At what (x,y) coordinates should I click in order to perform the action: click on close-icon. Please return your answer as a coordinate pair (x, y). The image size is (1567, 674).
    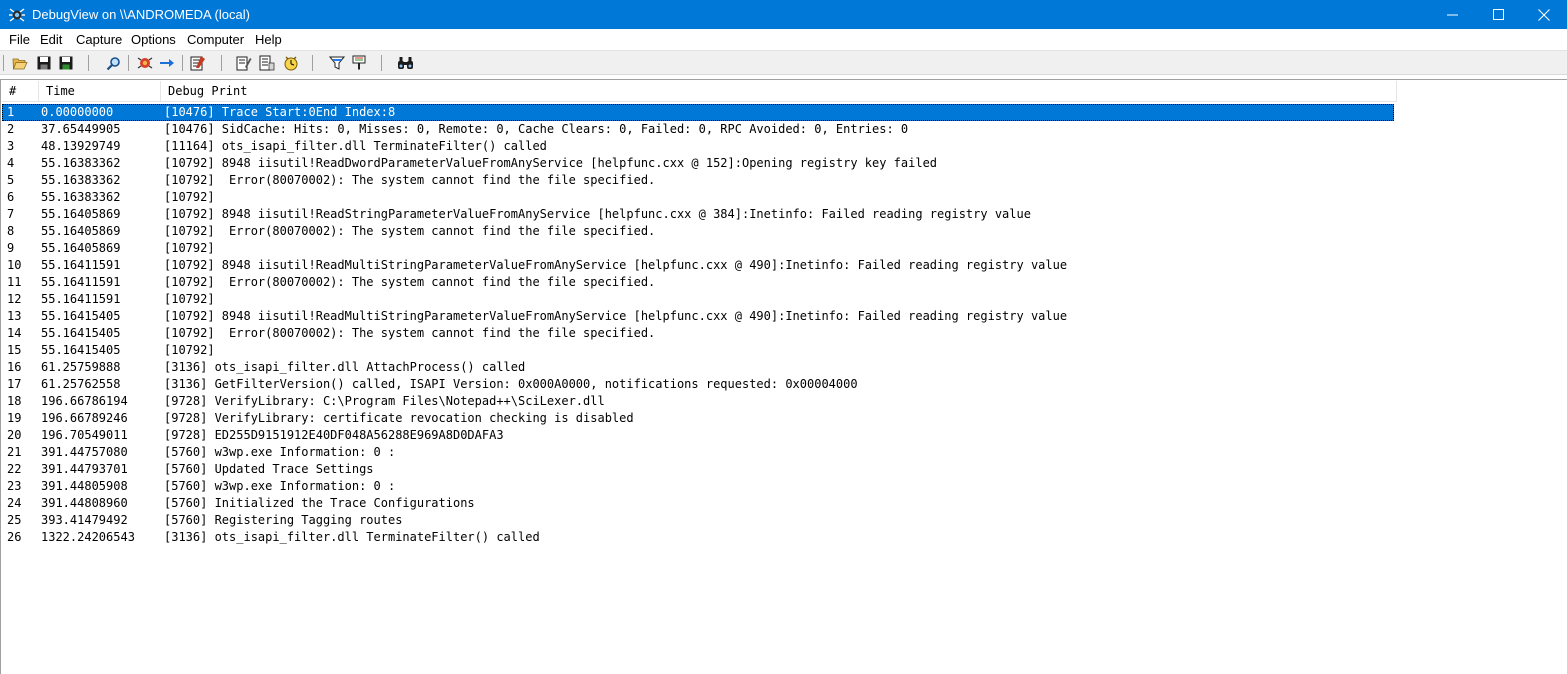
    Looking at the image, I should click on (1544, 14).